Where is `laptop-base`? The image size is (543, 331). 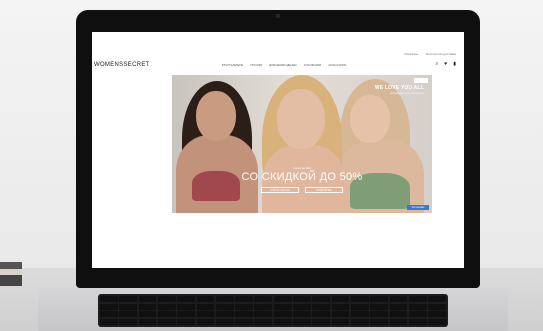 laptop-base is located at coordinates (273, 309).